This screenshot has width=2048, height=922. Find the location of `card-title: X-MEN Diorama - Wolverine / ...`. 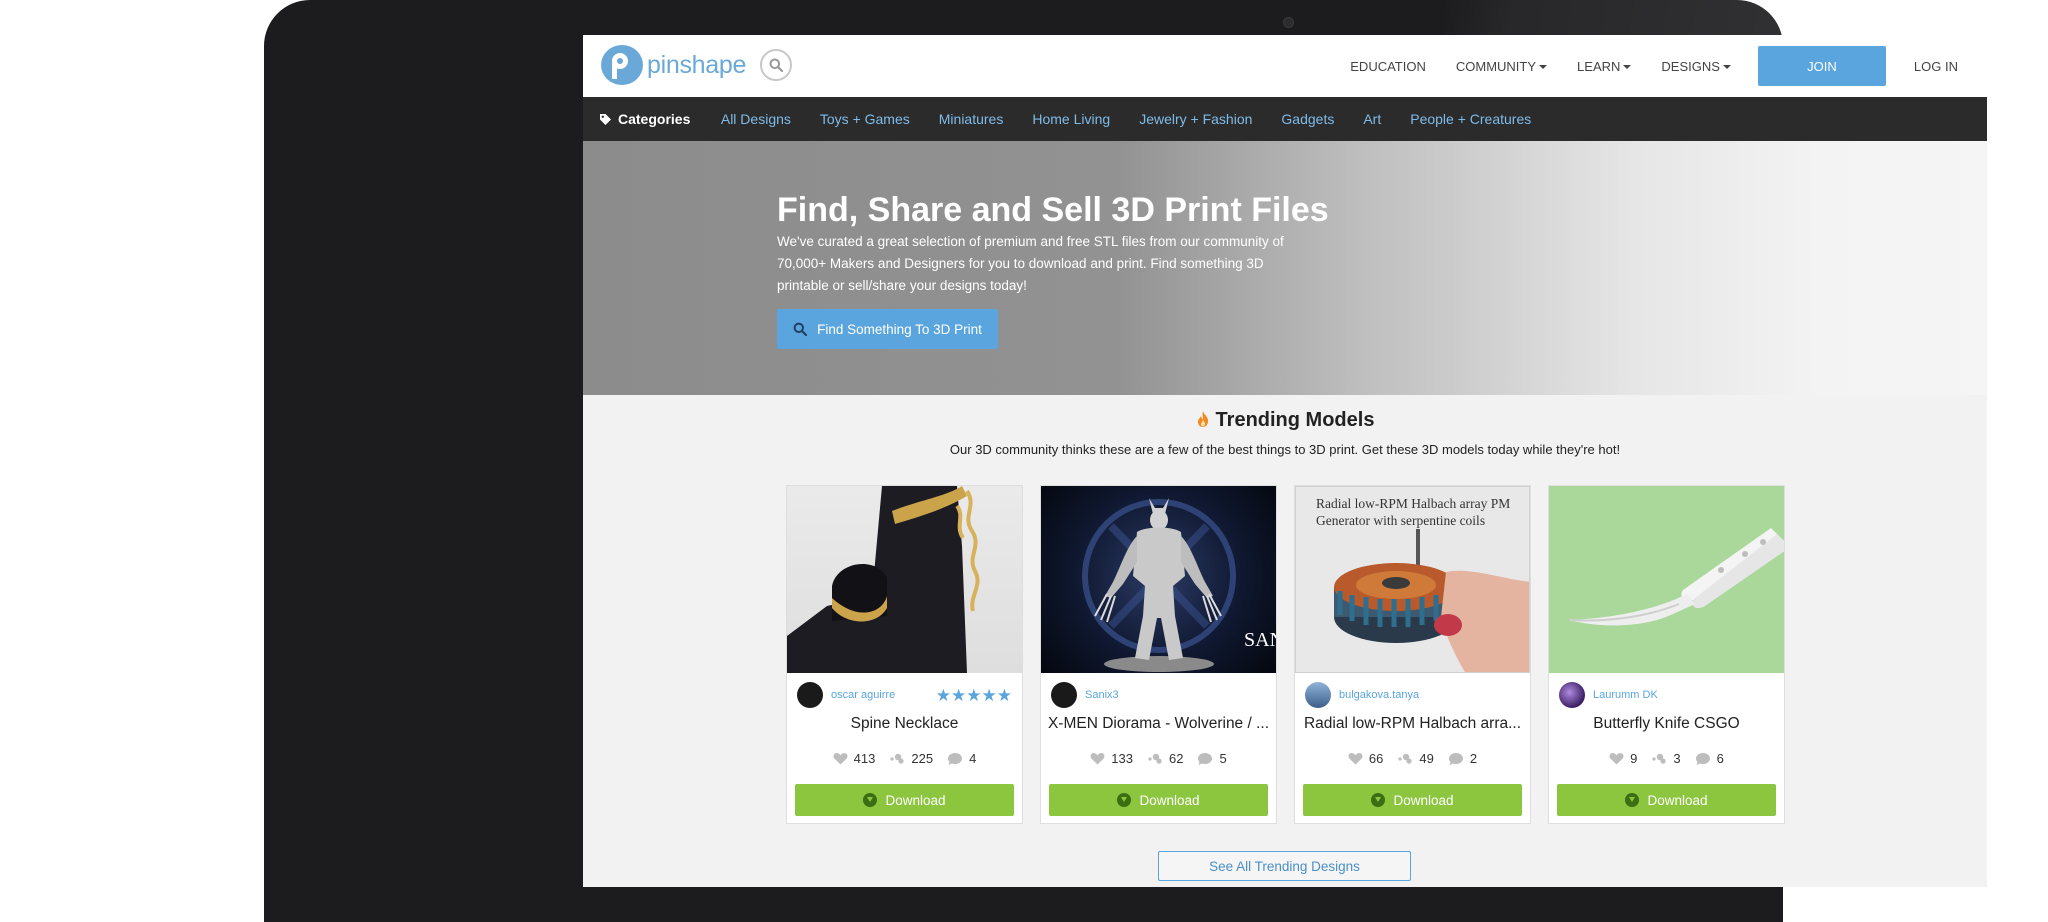

card-title: X-MEN Diorama - Wolverine / ... is located at coordinates (1158, 724).